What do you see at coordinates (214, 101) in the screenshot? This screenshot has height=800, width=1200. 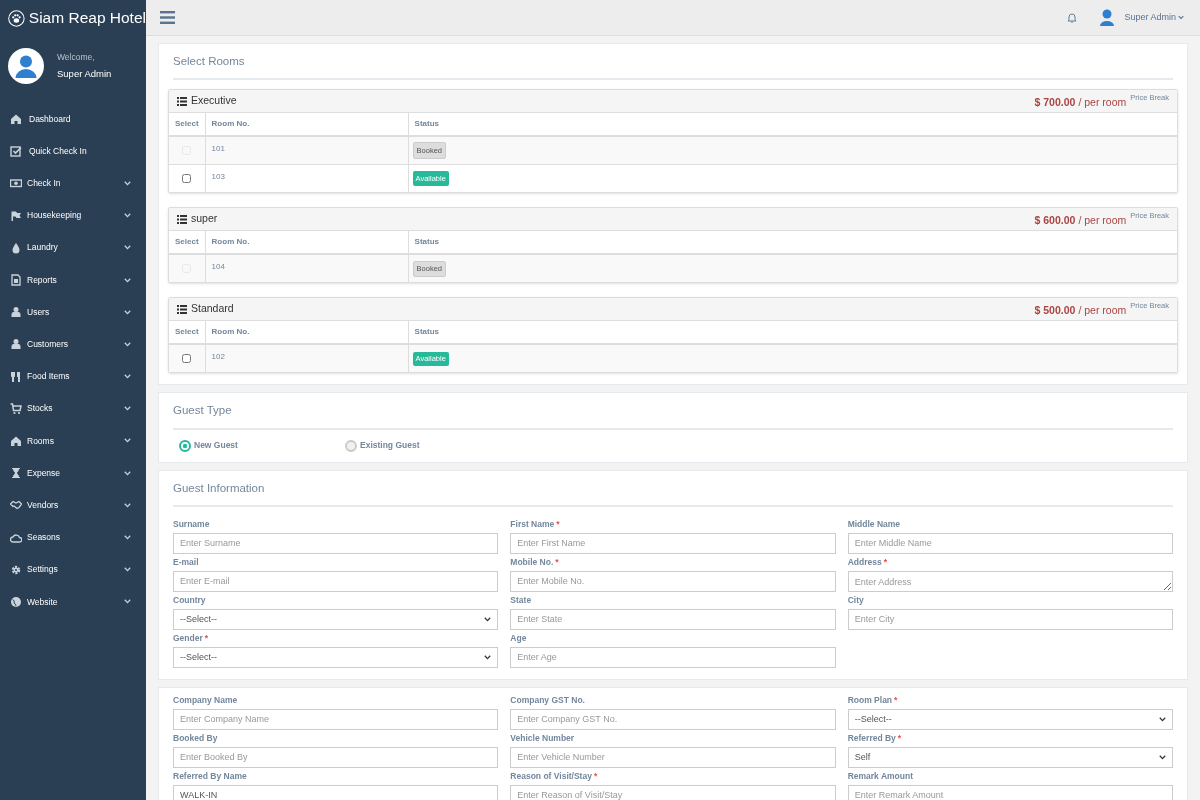 I see `room-type-name: Executive` at bounding box center [214, 101].